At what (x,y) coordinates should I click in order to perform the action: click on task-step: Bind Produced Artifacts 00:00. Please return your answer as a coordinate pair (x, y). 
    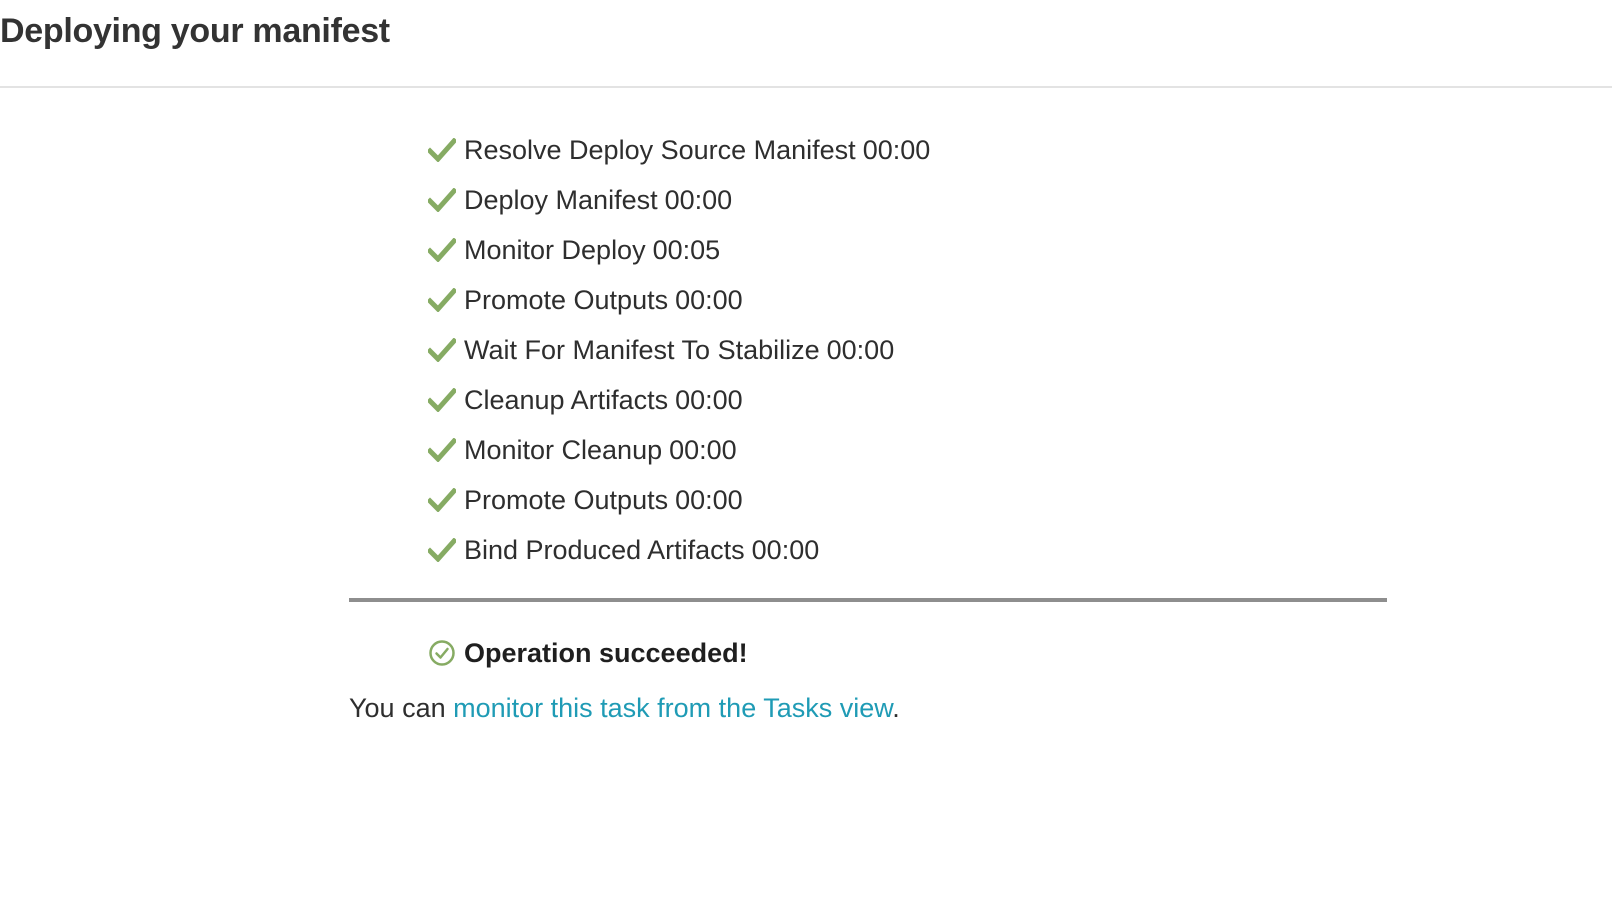
    Looking at the image, I should click on (679, 550).